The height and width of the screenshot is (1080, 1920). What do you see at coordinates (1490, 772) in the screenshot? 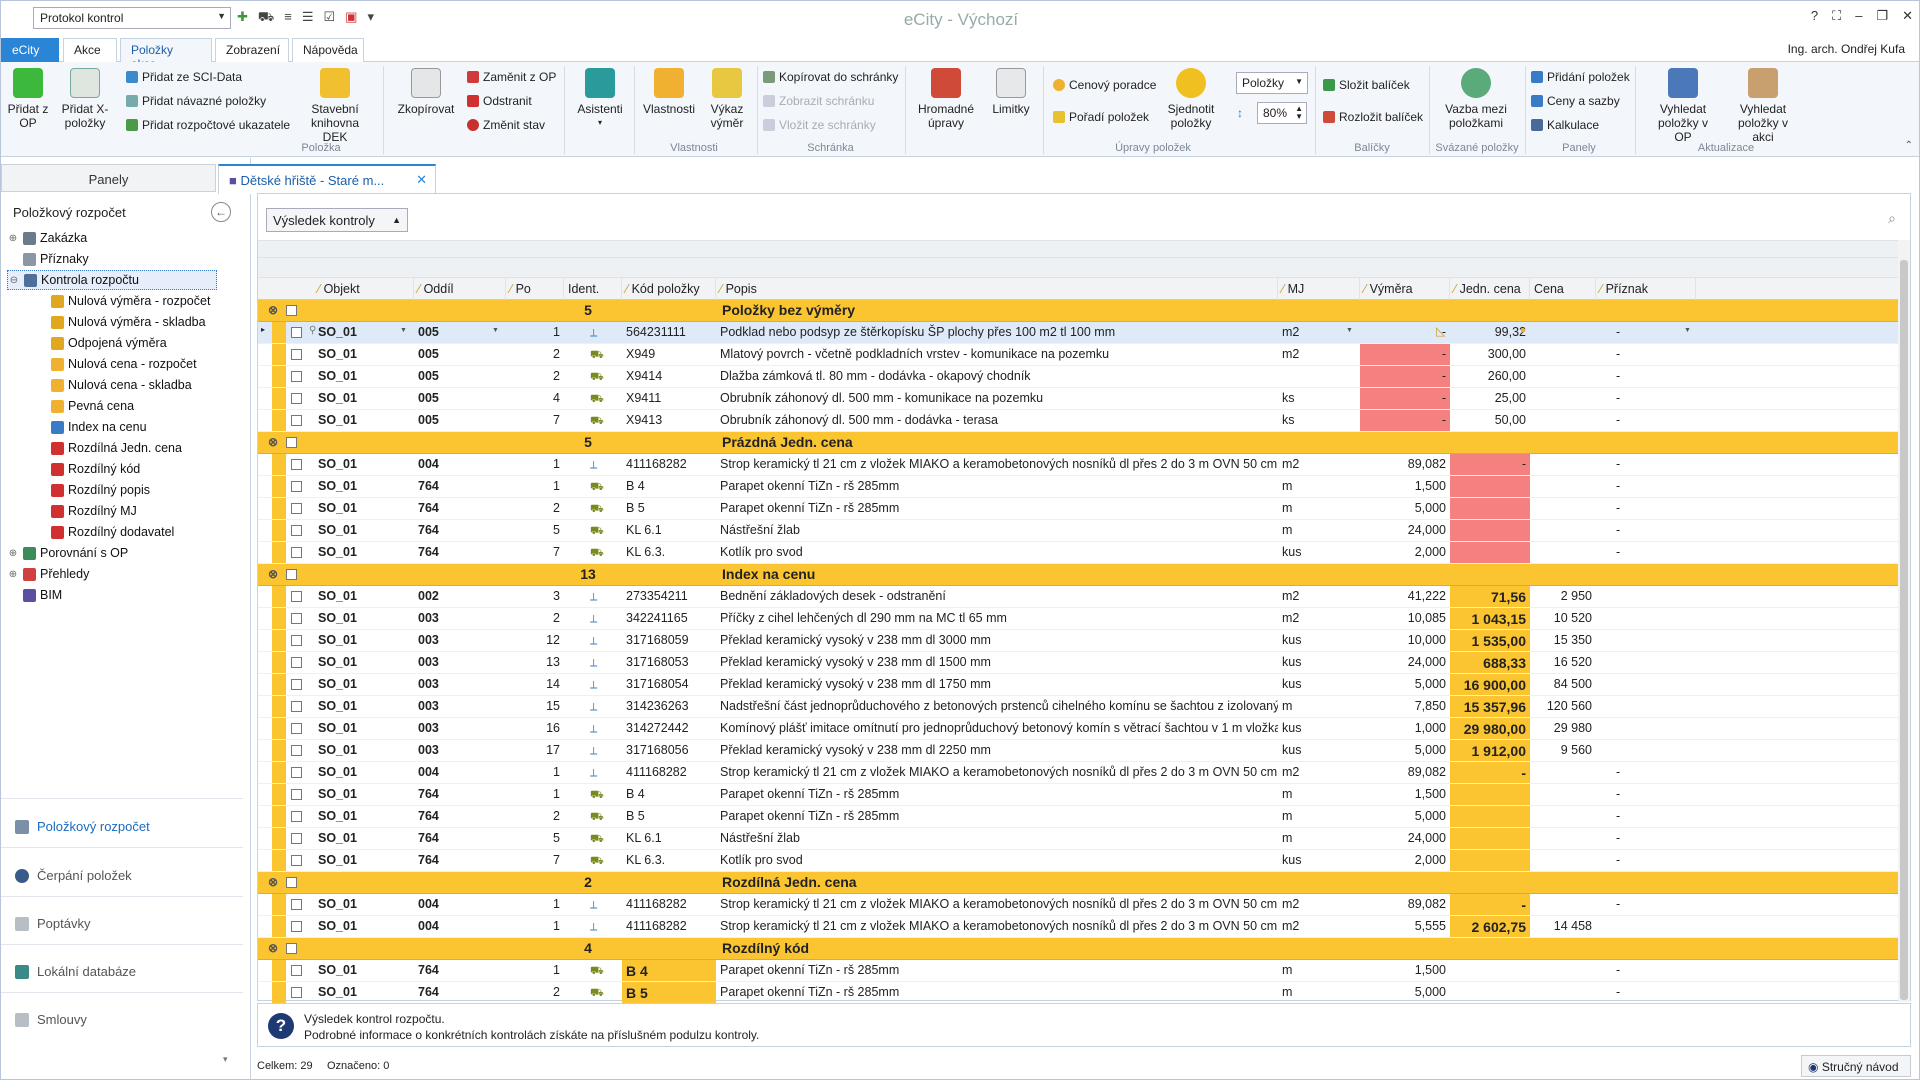
I see `jedn-cena-cell: -` at bounding box center [1490, 772].